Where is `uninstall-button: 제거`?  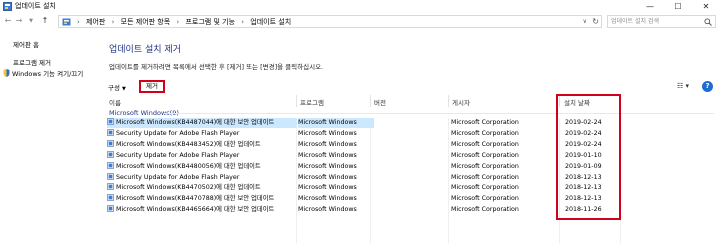 uninstall-button: 제거 is located at coordinates (152, 86).